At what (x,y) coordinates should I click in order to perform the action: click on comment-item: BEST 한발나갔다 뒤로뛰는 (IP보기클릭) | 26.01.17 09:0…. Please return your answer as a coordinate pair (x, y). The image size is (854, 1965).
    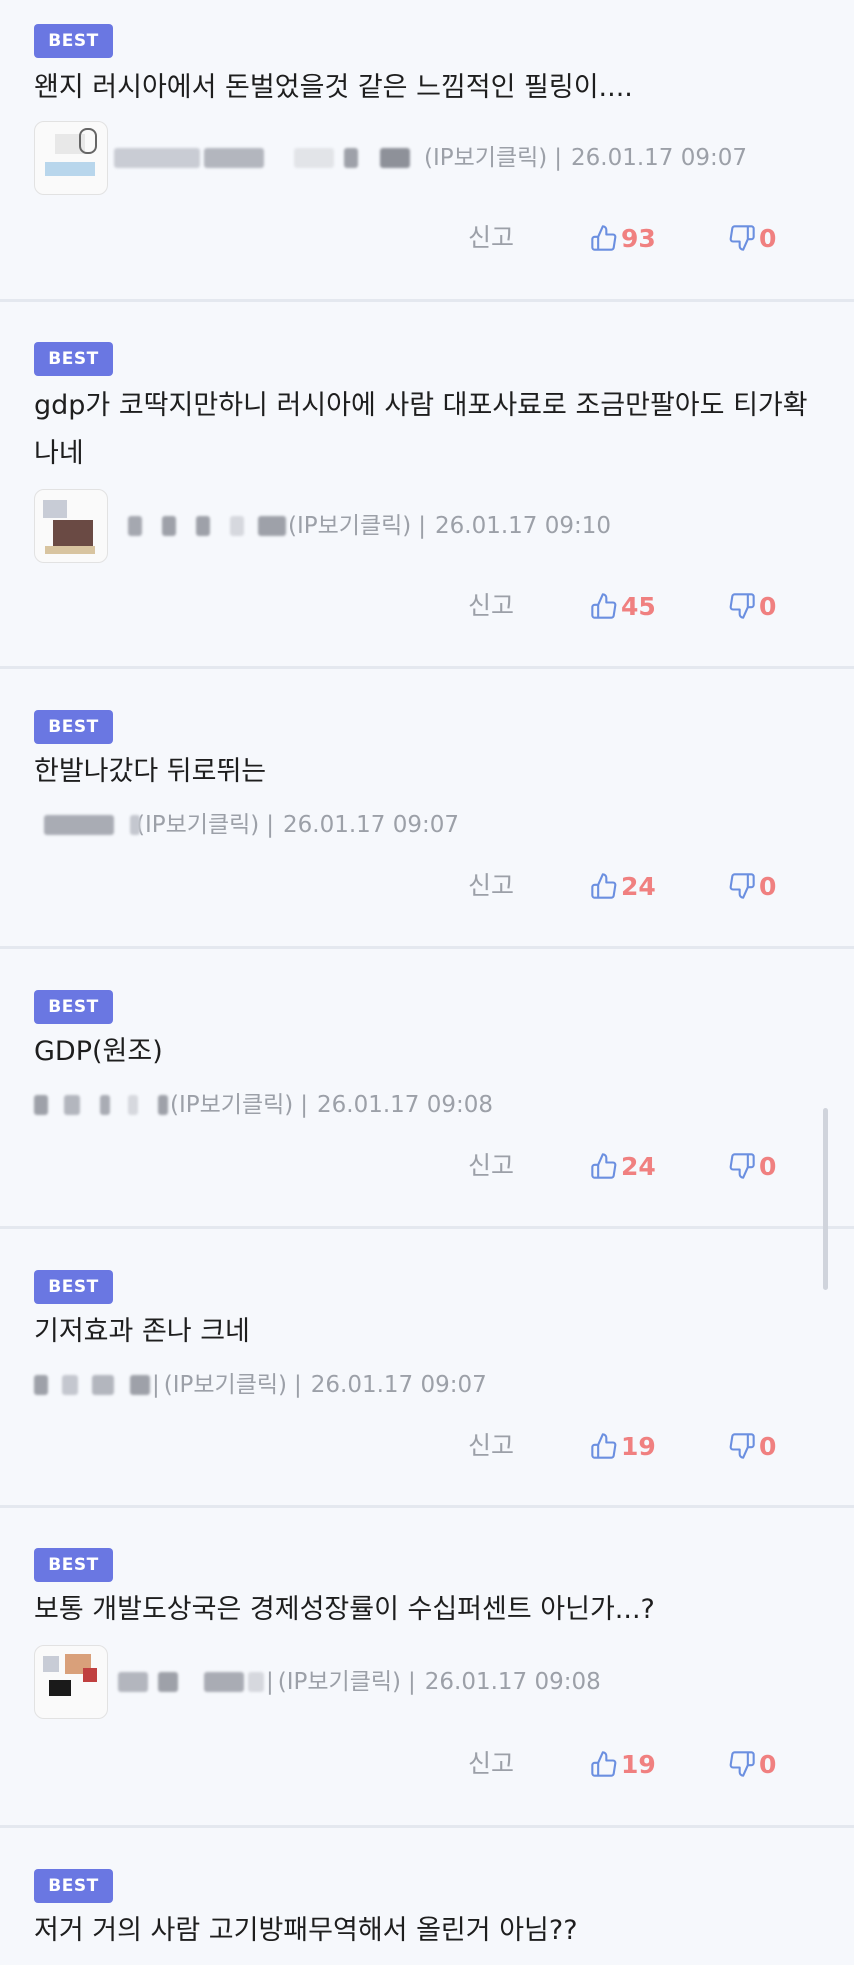
    Looking at the image, I should click on (427, 809).